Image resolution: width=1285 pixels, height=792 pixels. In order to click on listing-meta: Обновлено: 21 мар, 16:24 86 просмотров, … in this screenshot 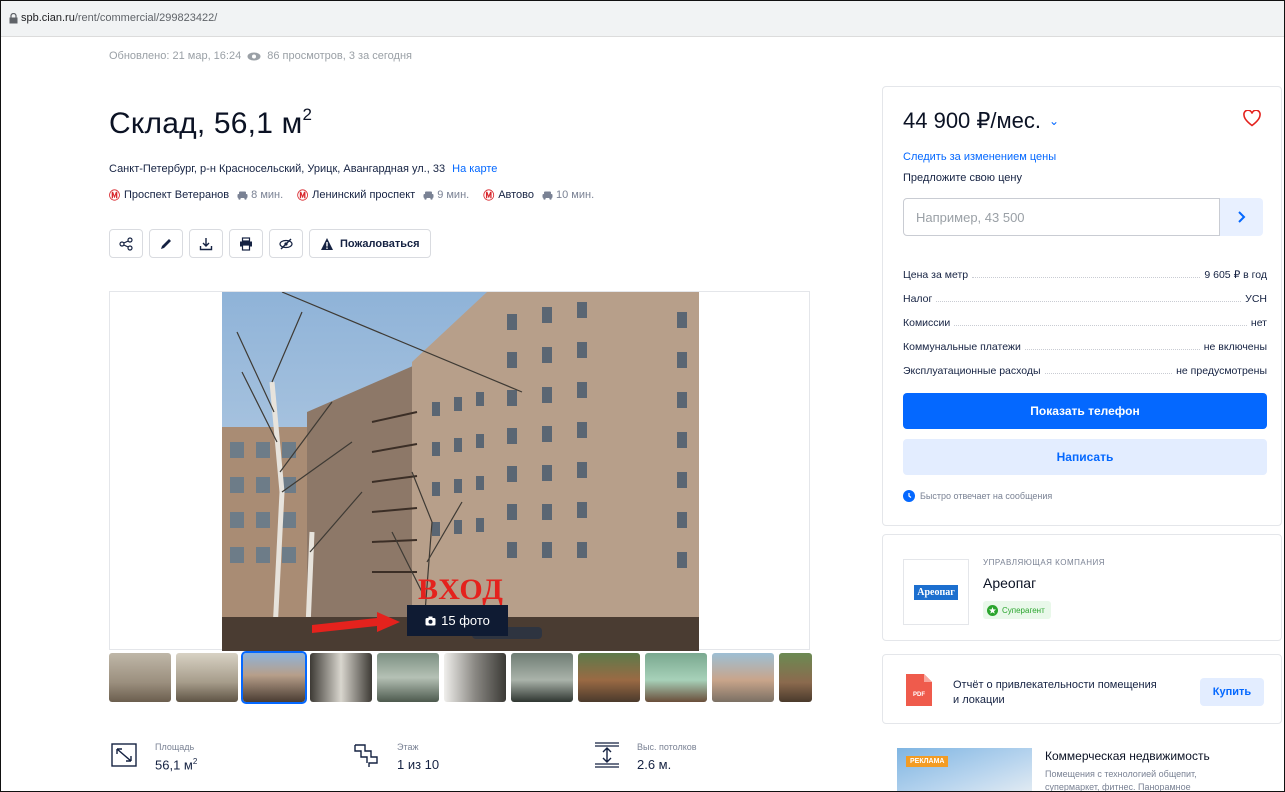, I will do `click(260, 56)`.